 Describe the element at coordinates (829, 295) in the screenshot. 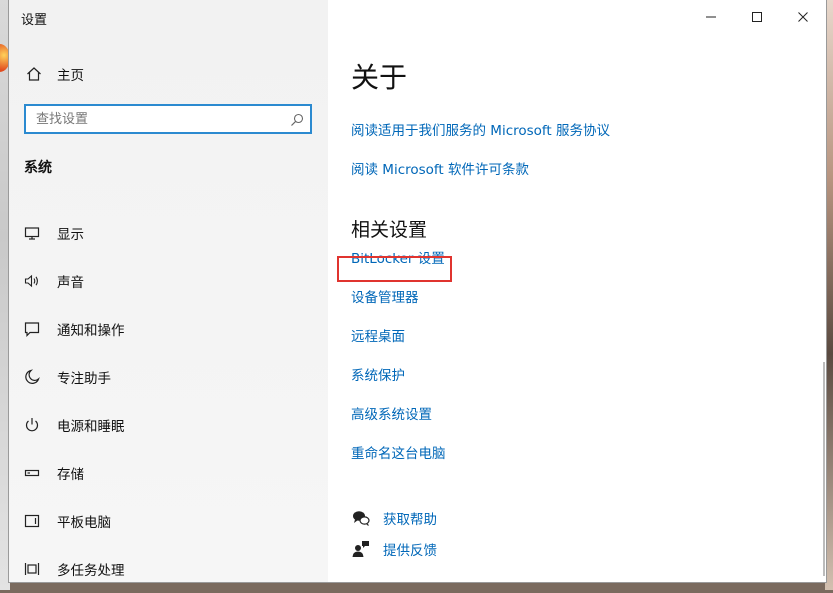

I see `desktop-background-right` at that location.